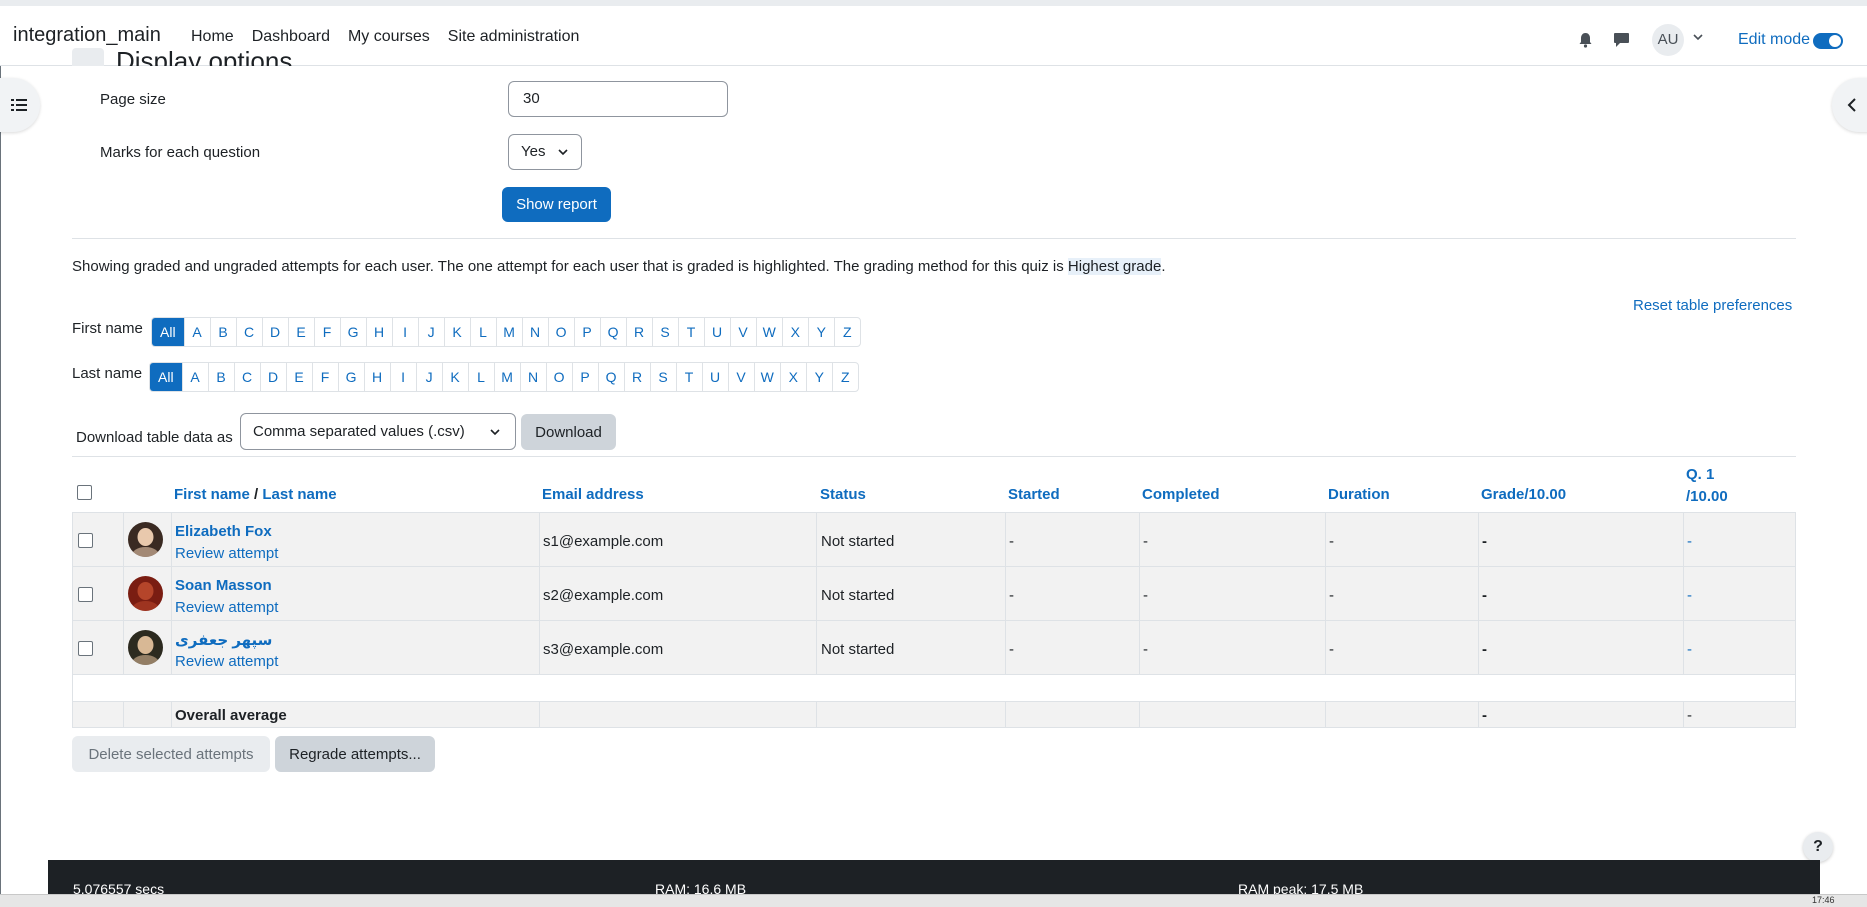  Describe the element at coordinates (688, 377) in the screenshot. I see `last-name-initial-t: T` at that location.